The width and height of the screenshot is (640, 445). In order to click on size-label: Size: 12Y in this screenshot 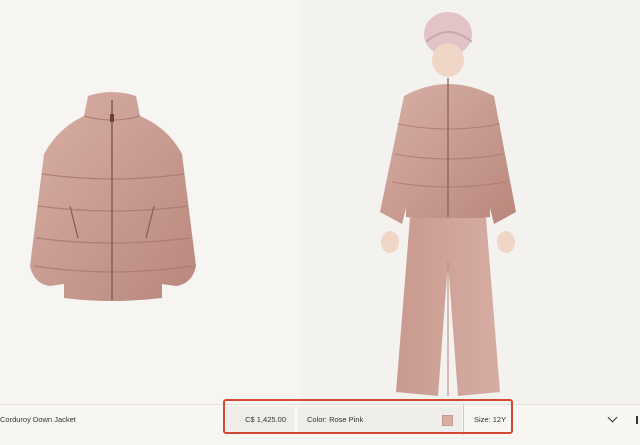, I will do `click(490, 419)`.